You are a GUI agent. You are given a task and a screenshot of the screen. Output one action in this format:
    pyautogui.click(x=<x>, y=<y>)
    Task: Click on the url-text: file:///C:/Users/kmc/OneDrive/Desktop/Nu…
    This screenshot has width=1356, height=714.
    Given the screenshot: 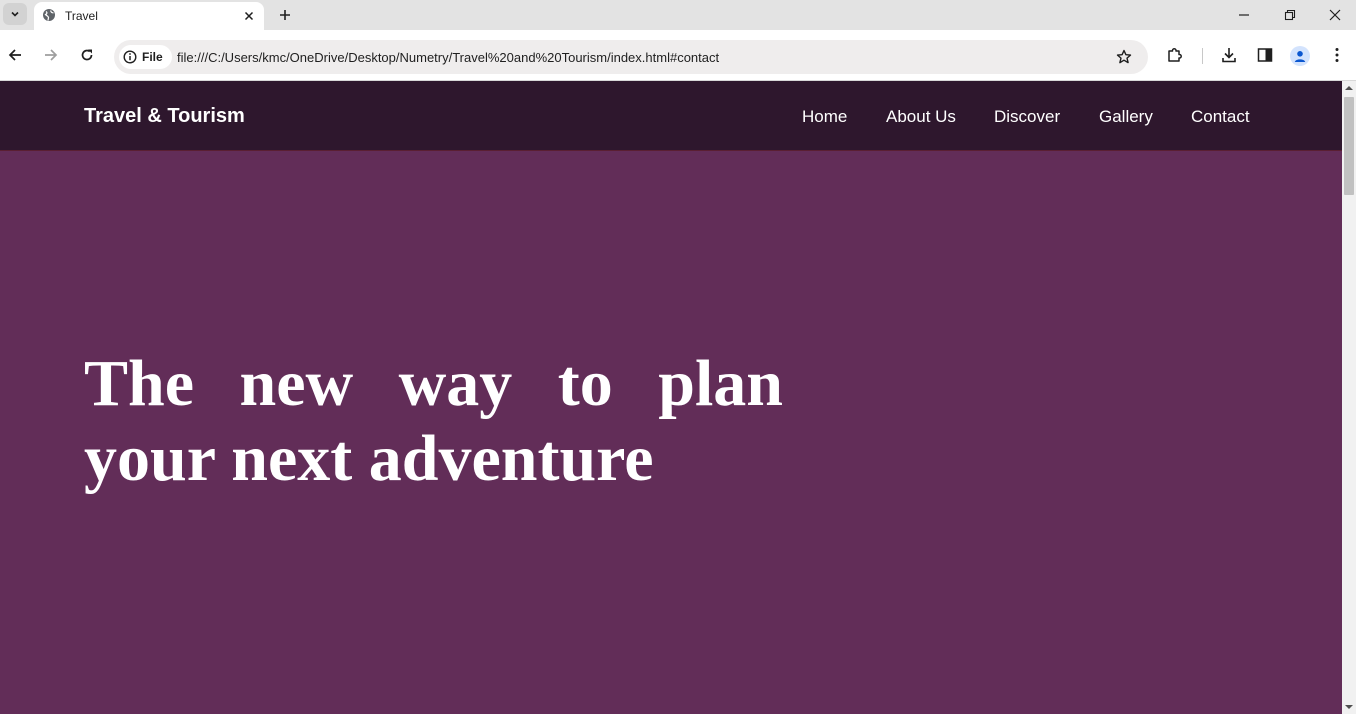 What is the action you would take?
    pyautogui.click(x=448, y=57)
    